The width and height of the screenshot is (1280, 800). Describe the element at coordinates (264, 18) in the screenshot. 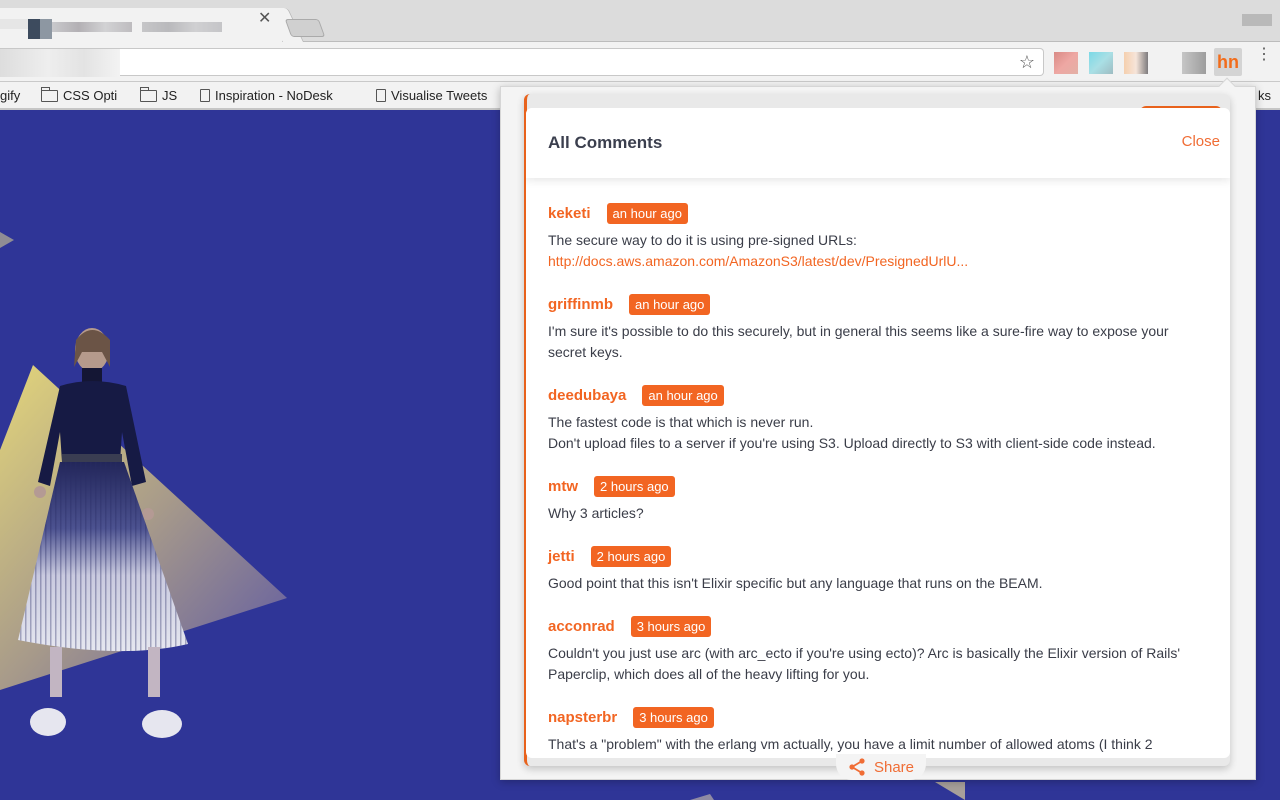

I see `tab-close-icon: ✕` at that location.